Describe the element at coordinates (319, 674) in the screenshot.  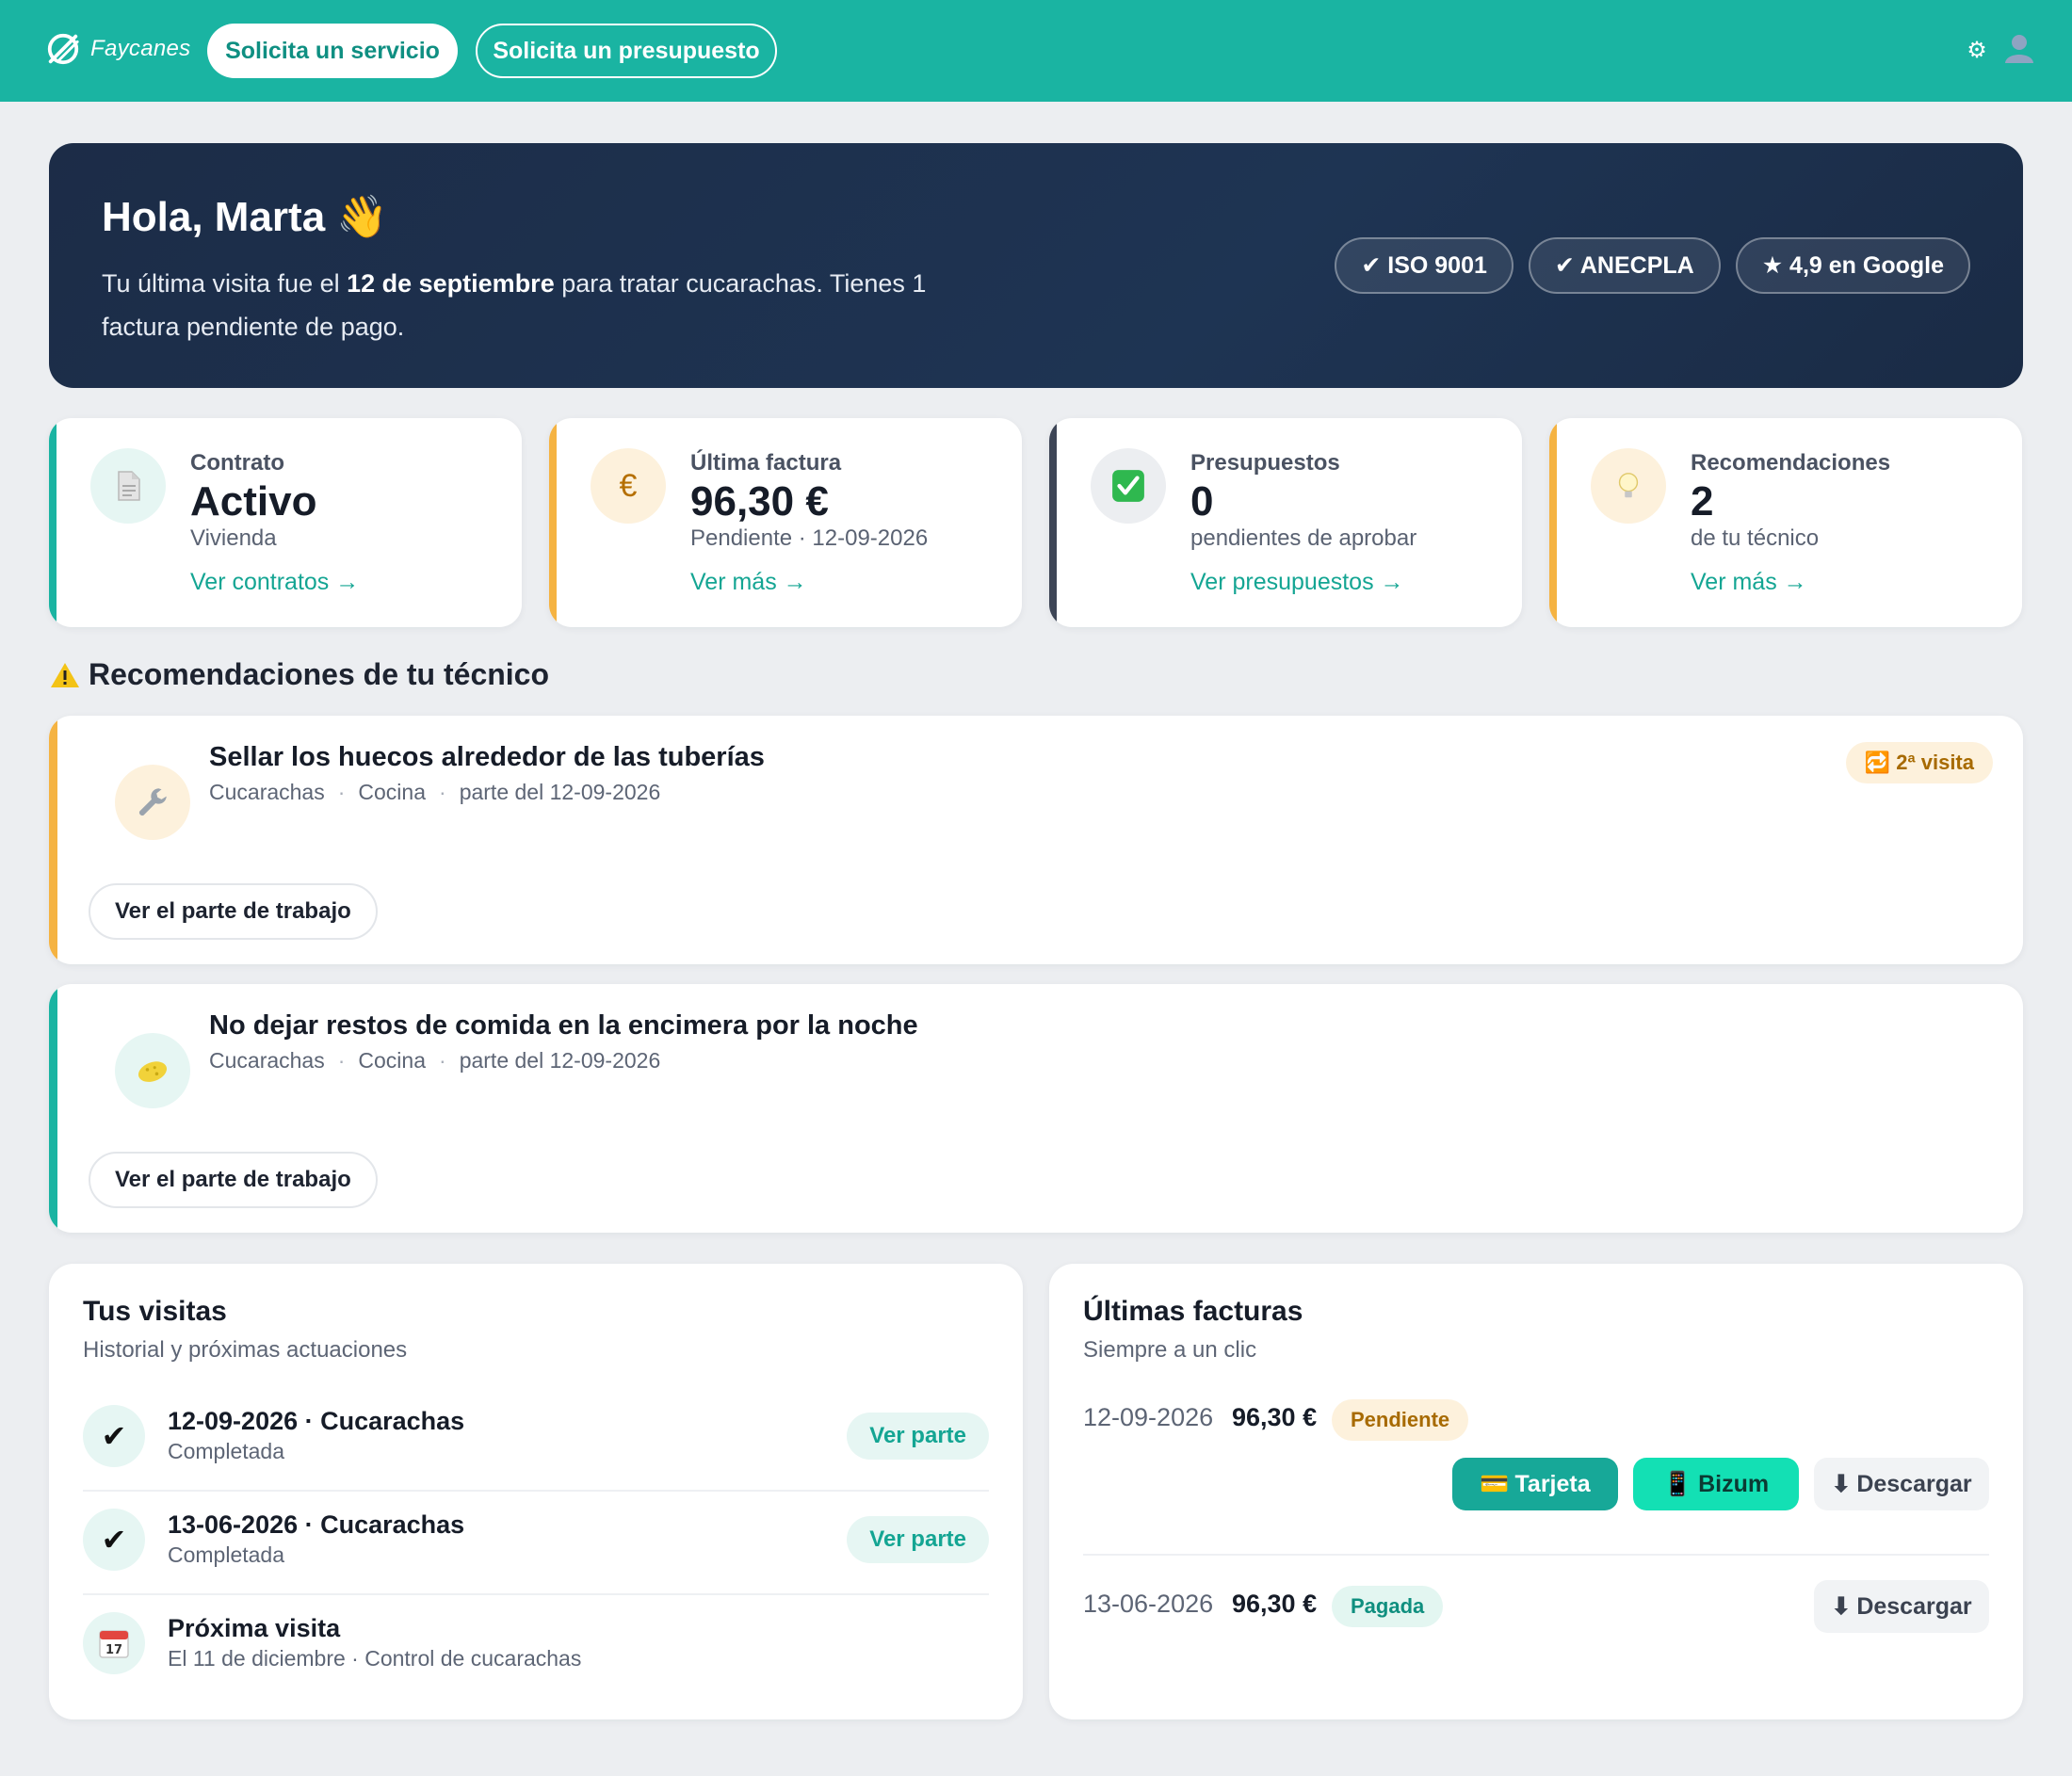
I see `section-title-text: Recomendaciones de tu técnico` at that location.